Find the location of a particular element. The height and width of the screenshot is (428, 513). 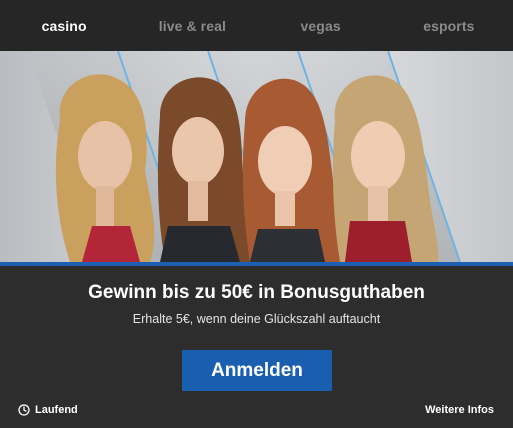

top-nav: casino live & real vegas esports is located at coordinates (256, 25).